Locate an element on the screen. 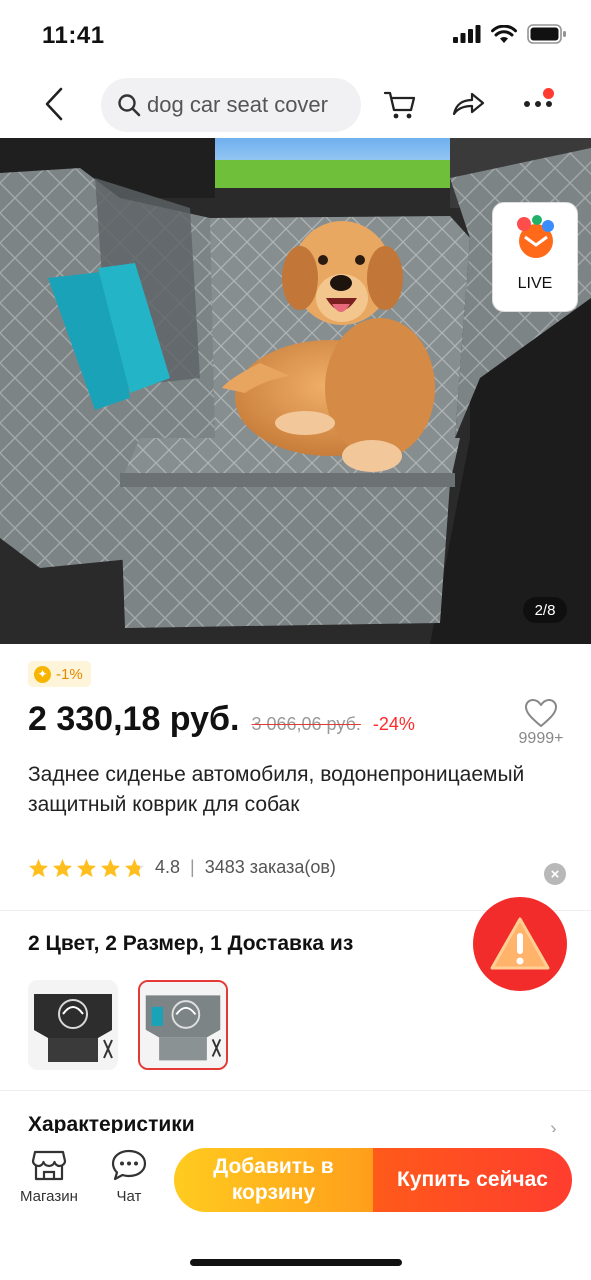 The width and height of the screenshot is (591, 1280). back-arrow-icon is located at coordinates (54, 104).